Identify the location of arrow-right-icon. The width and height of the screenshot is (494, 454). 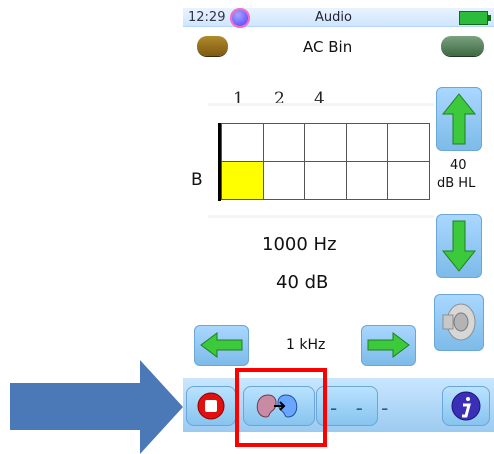
(388, 345).